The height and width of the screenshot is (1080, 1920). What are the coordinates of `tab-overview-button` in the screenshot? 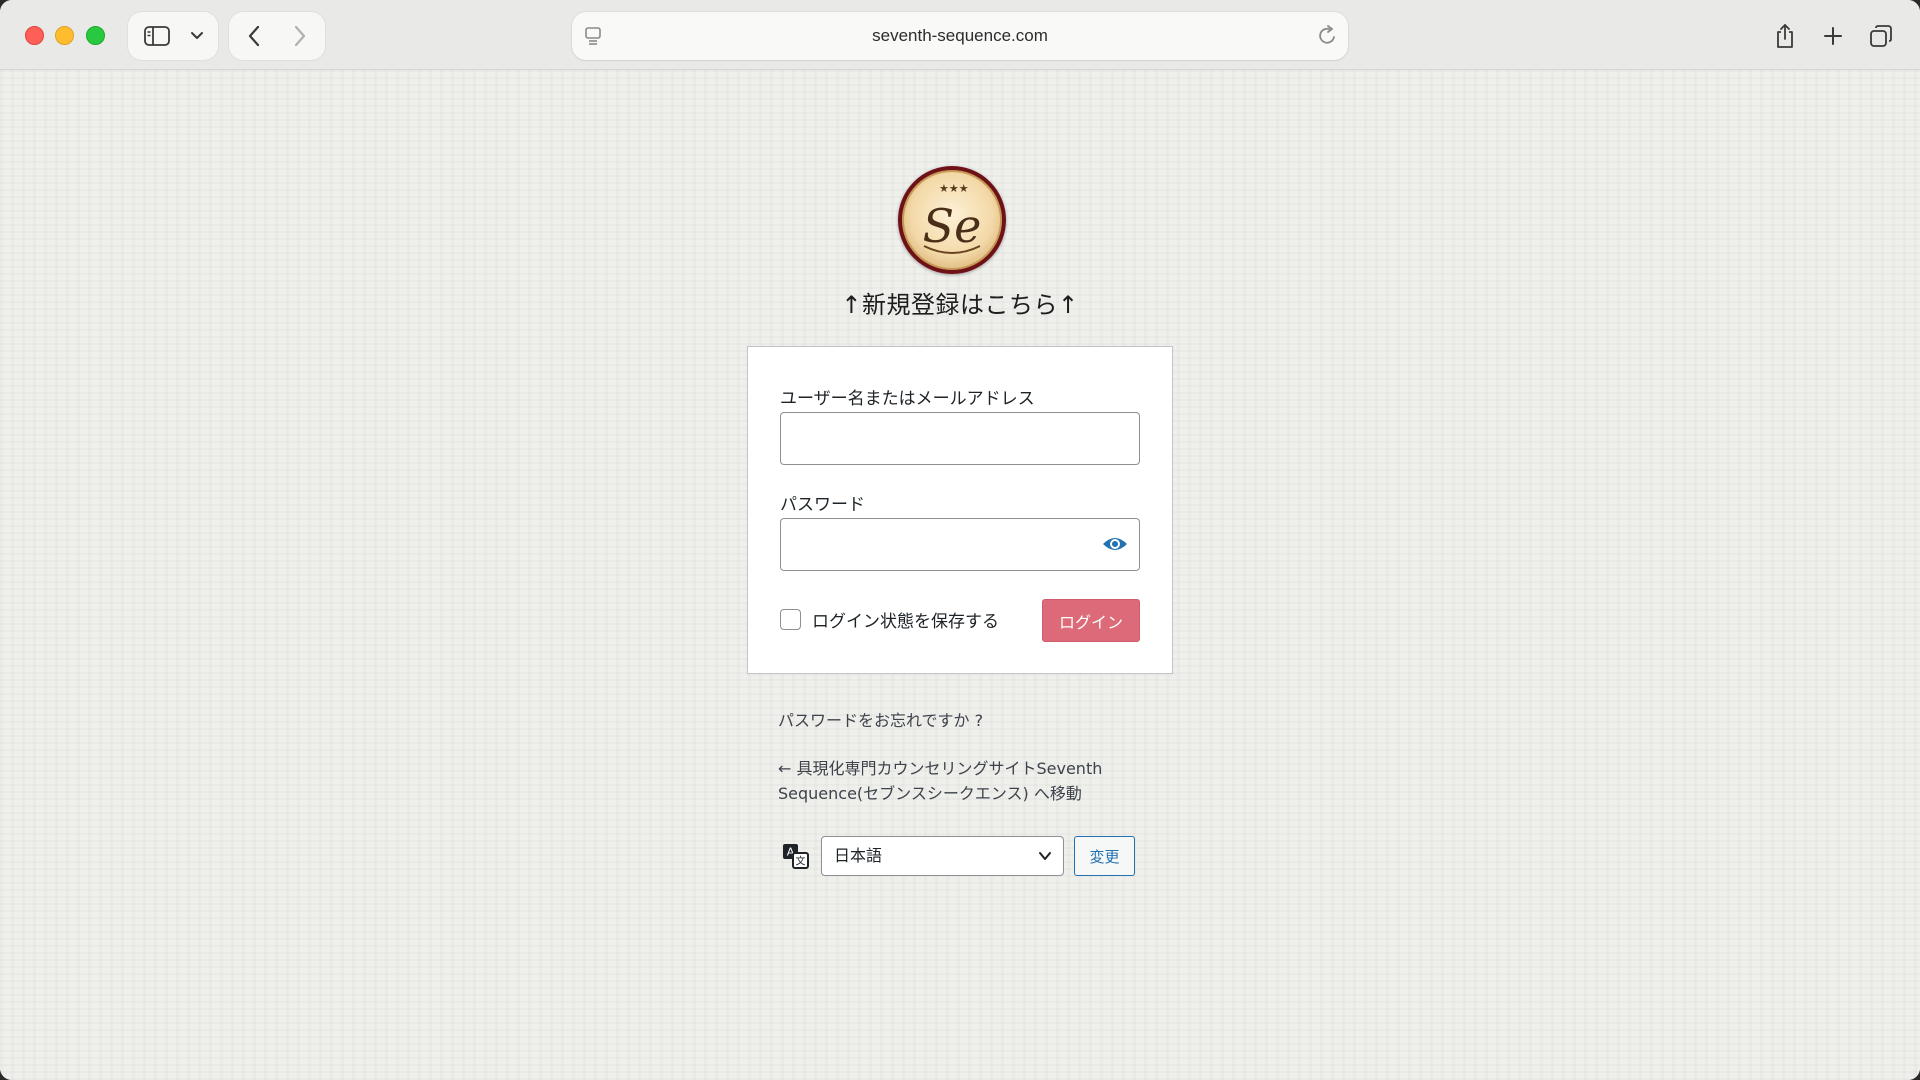 It's located at (1881, 36).